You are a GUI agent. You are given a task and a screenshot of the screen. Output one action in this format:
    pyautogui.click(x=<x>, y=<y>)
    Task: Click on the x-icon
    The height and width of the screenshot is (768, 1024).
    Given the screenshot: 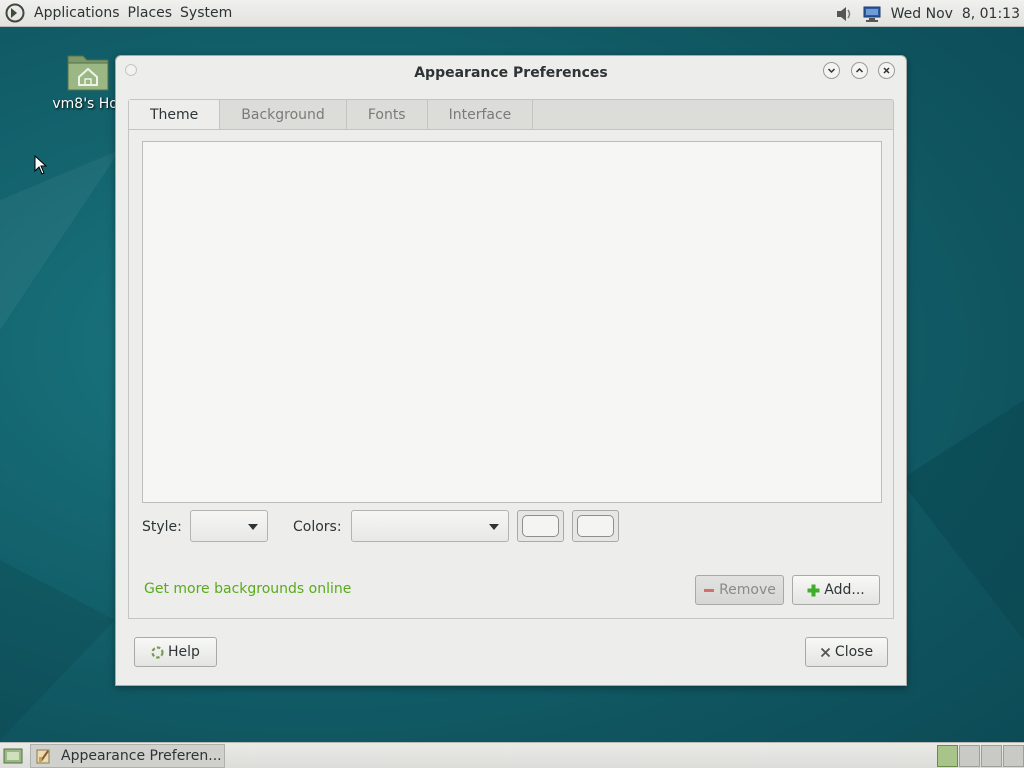 What is the action you would take?
    pyautogui.click(x=825, y=652)
    